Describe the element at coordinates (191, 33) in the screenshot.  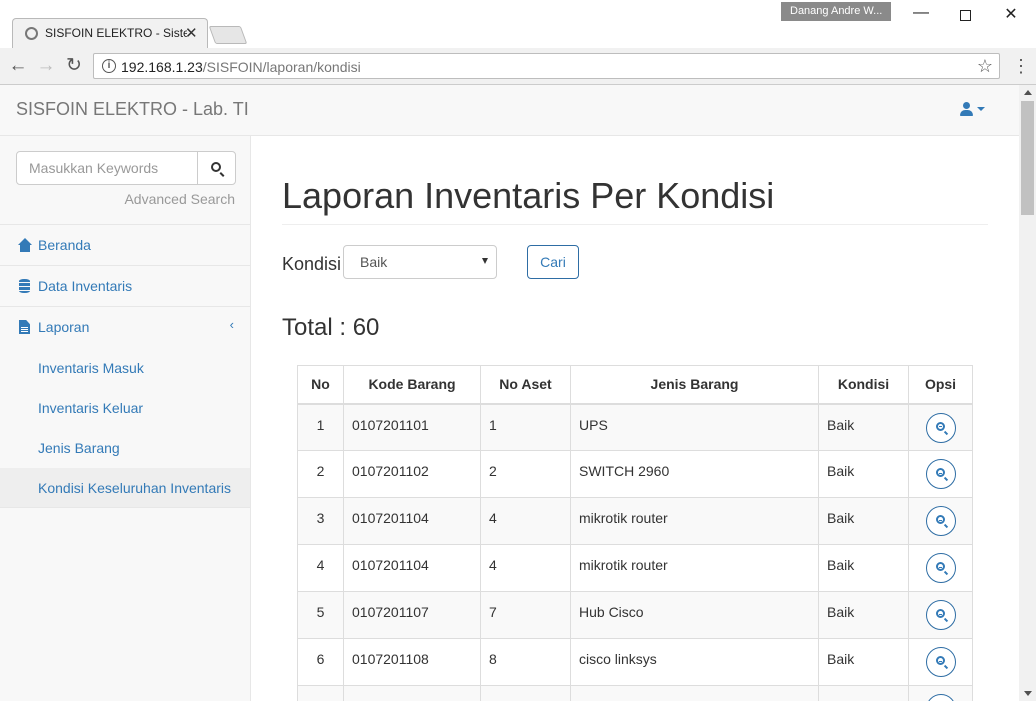
I see `tab-close-icon: ✕` at that location.